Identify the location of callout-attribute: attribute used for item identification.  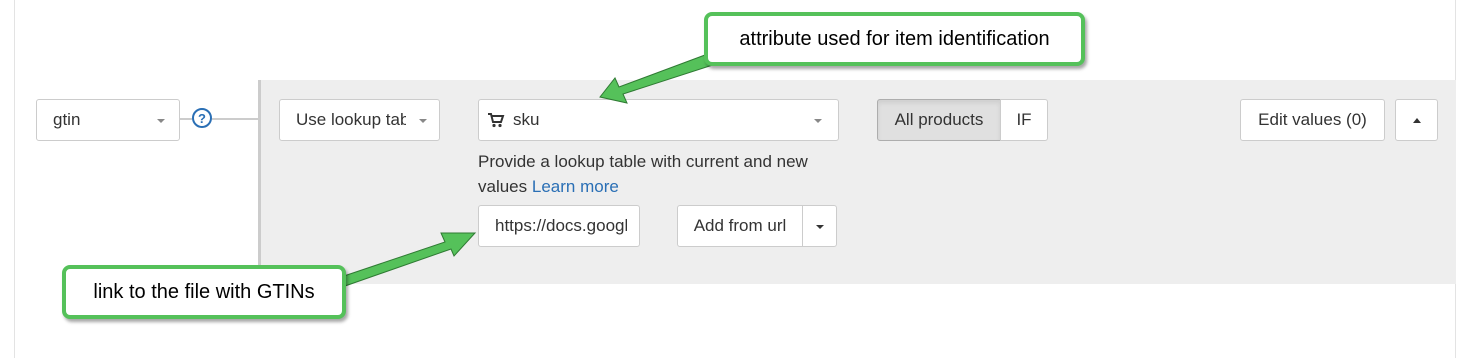
(894, 39).